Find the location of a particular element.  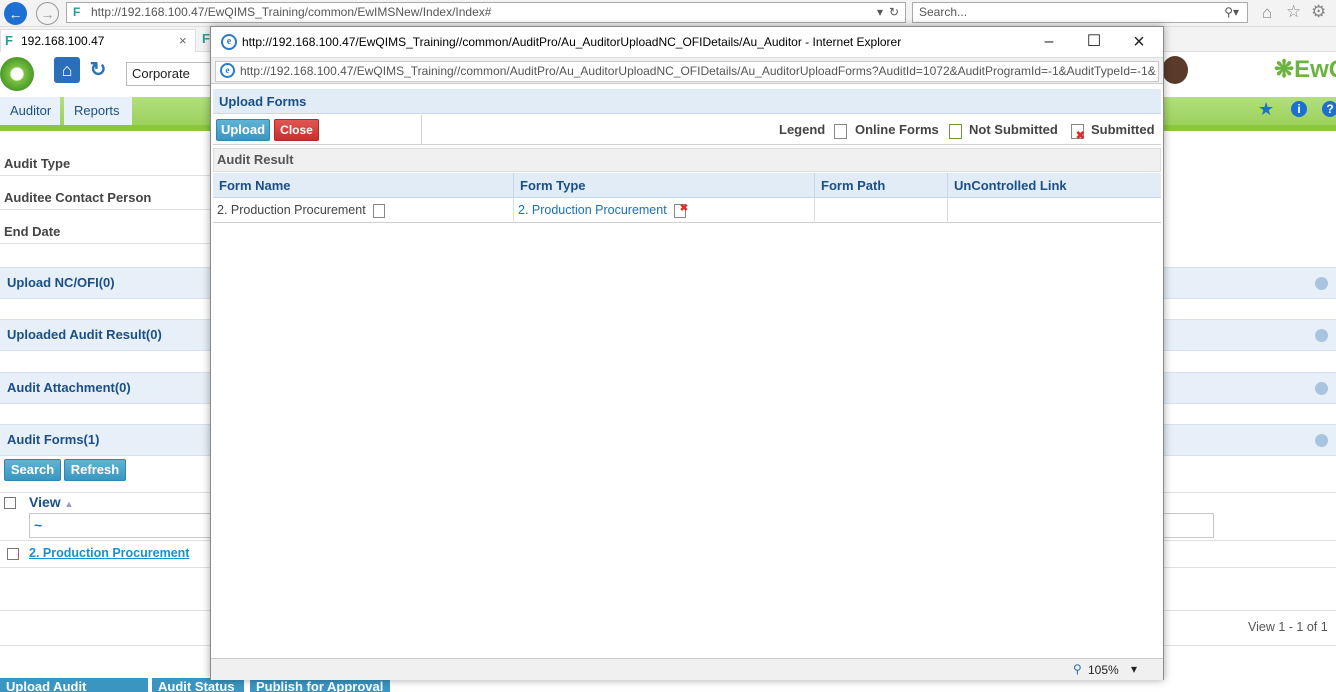

row-checkbox is located at coordinates (13, 554).